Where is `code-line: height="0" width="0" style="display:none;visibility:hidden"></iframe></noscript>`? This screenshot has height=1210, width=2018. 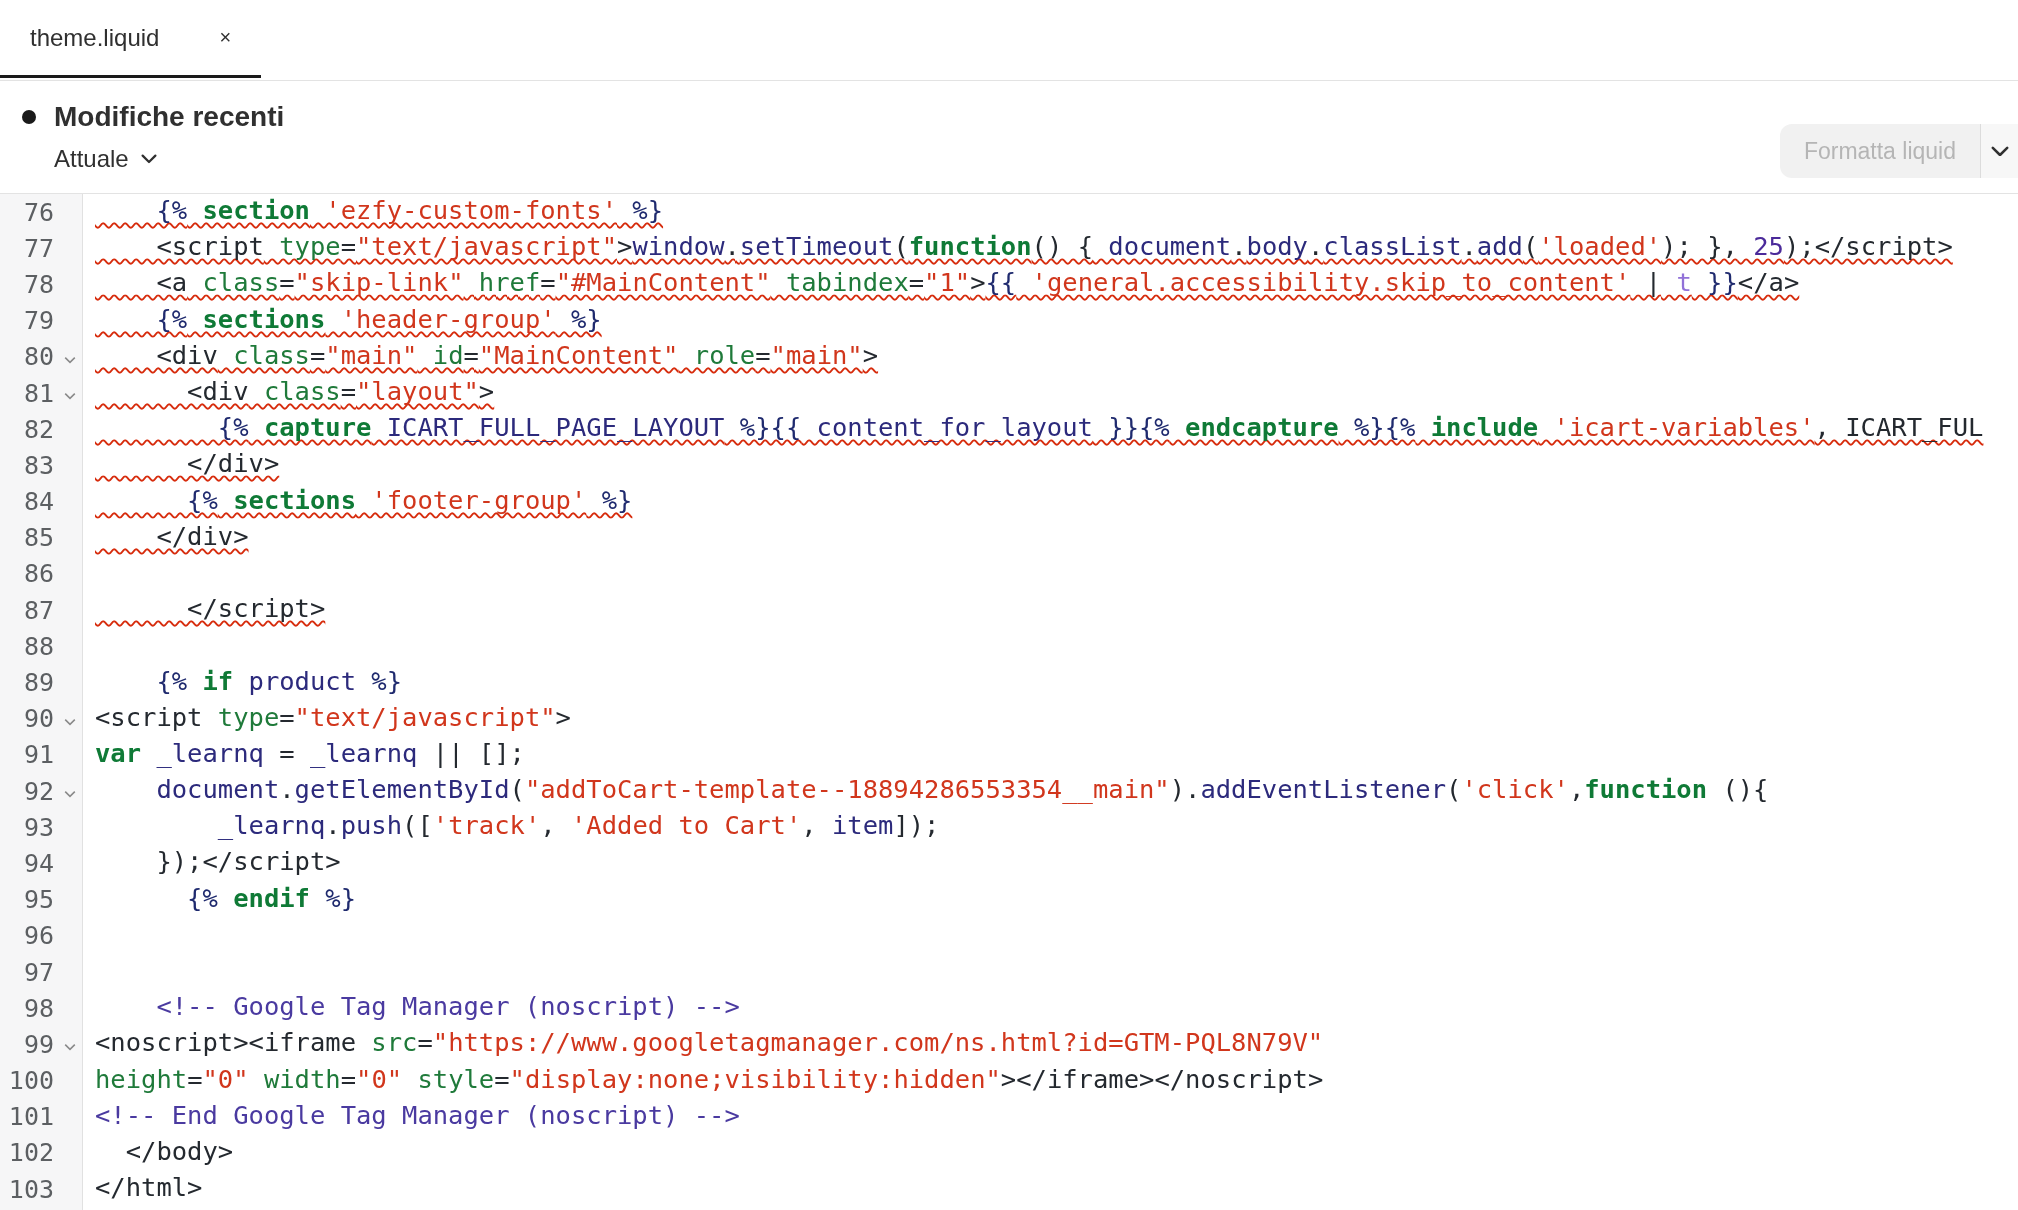 code-line: height="0" width="0" style="display:none;visibility:hidden"></iframe></noscript> is located at coordinates (709, 1079).